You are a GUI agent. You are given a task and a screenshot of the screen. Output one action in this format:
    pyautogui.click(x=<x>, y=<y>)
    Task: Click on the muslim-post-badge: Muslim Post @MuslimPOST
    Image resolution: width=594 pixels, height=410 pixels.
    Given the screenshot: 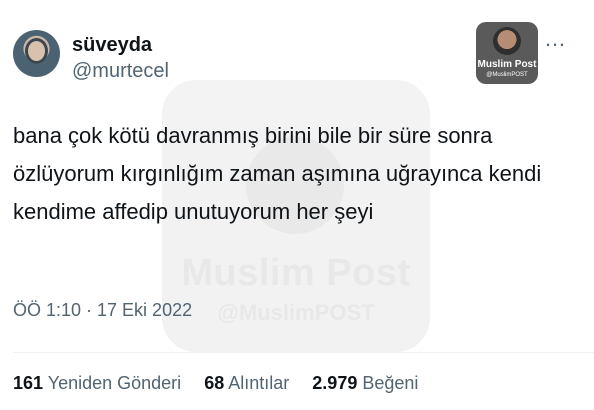 What is the action you would take?
    pyautogui.click(x=507, y=53)
    